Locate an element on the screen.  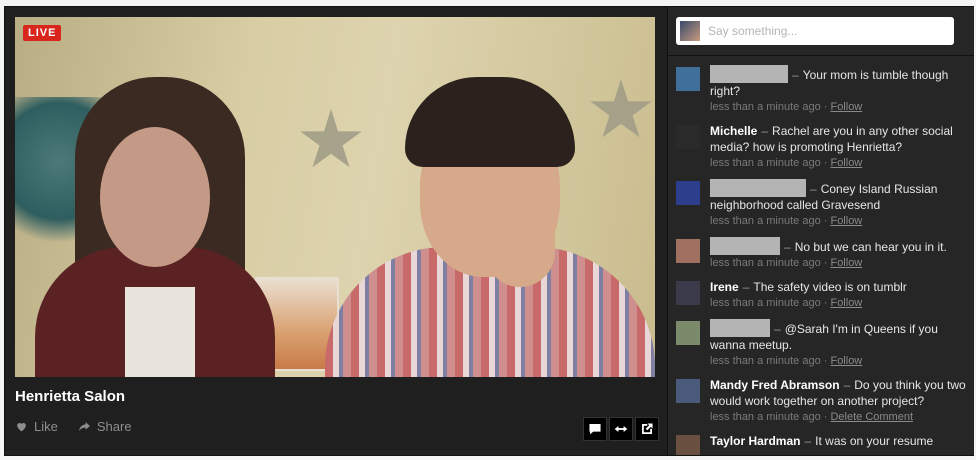
user-avatar is located at coordinates (690, 31).